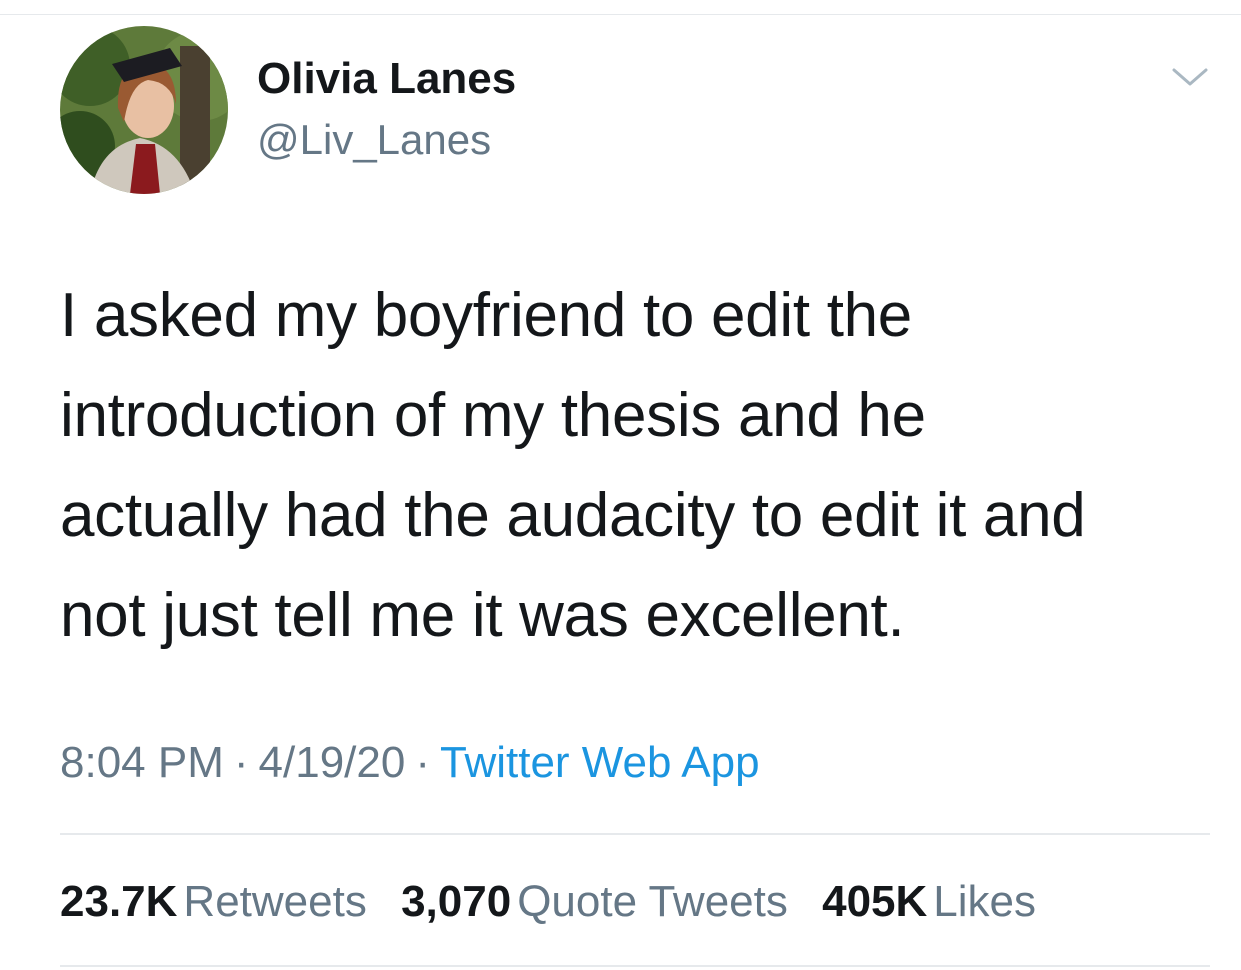 The image size is (1241, 970). Describe the element at coordinates (374, 140) in the screenshot. I see `username-handle: @Liv_Lanes` at that location.